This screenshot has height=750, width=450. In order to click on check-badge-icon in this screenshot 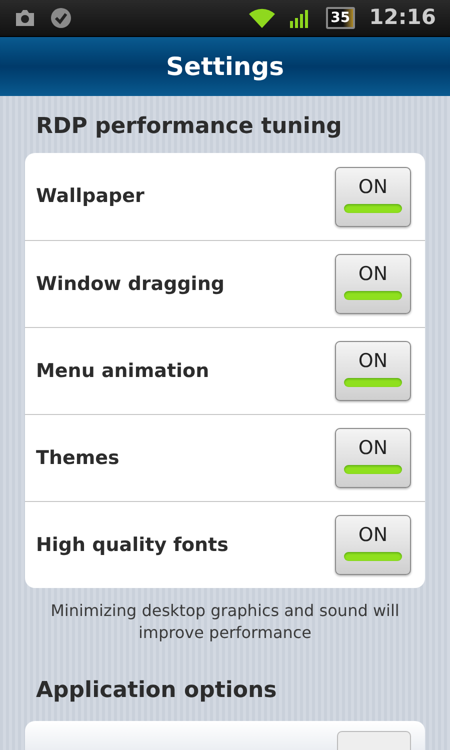, I will do `click(61, 18)`.